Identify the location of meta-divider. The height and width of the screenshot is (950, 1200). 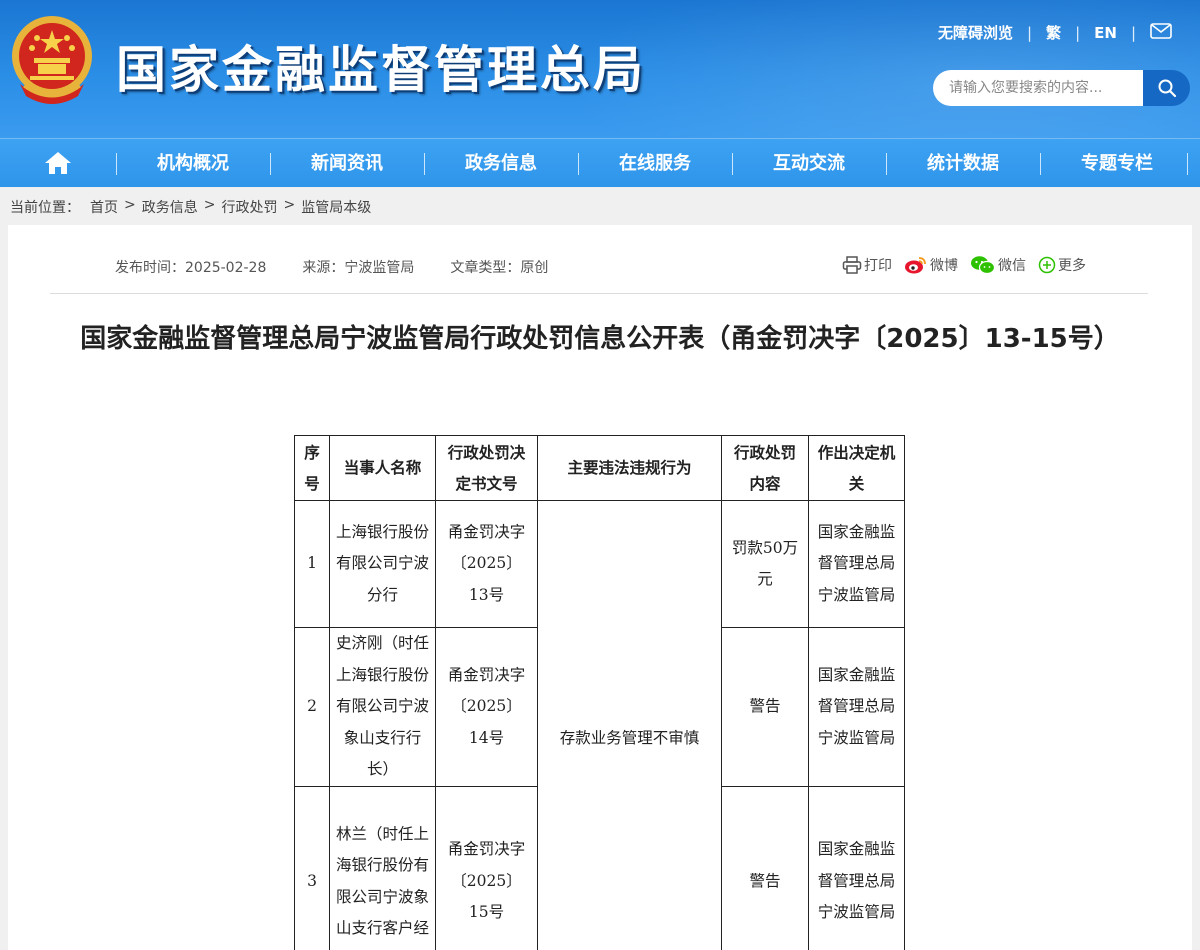
(599, 293).